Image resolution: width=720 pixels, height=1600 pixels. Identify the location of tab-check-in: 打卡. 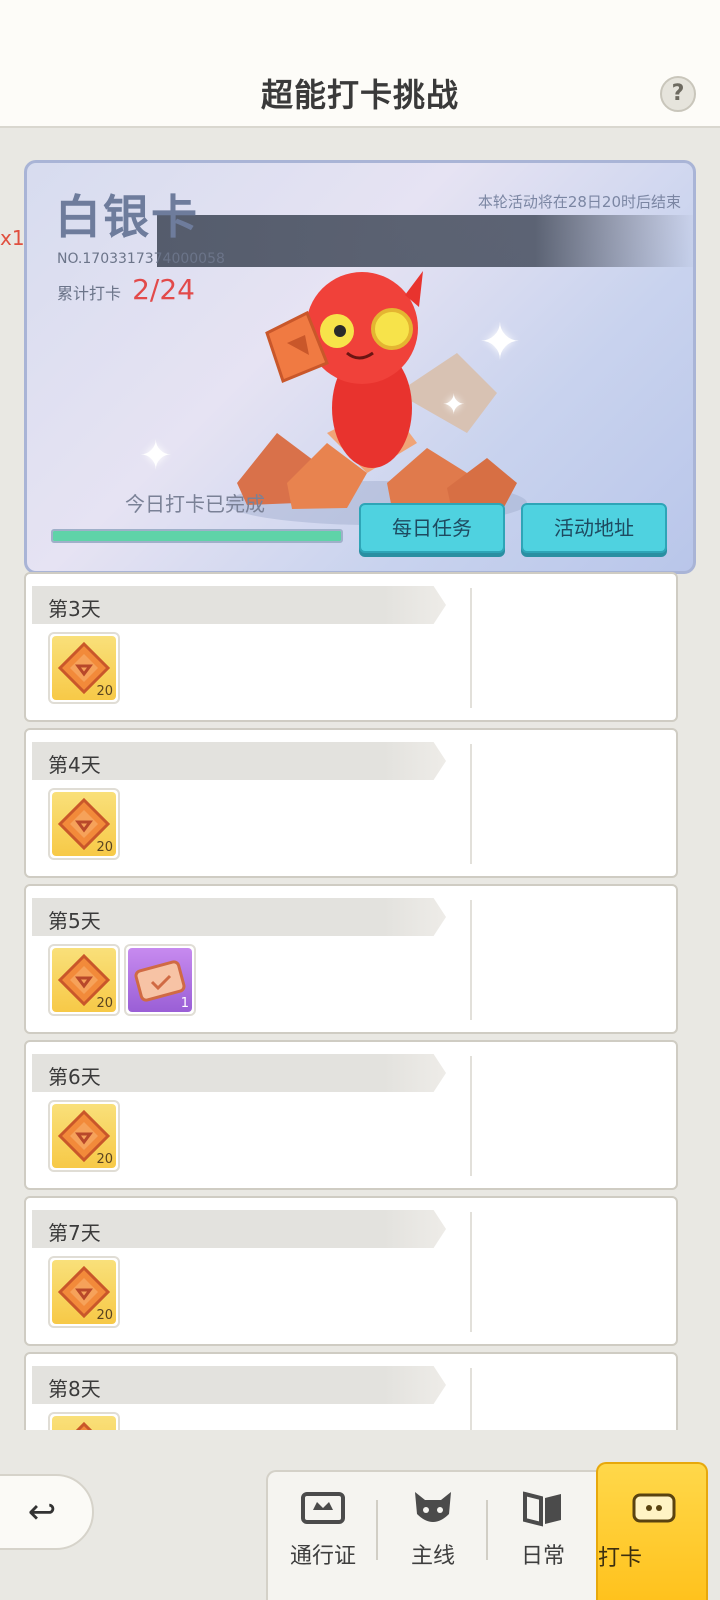
(652, 1531).